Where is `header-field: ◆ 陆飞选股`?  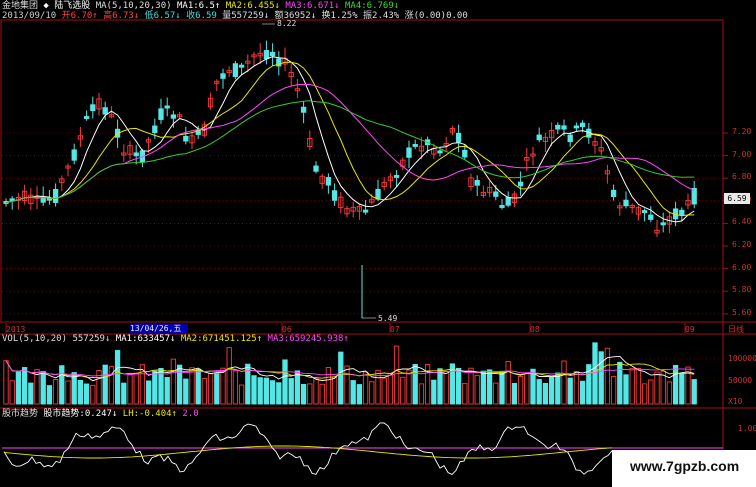 header-field: ◆ 陆飞选股 is located at coordinates (64, 6).